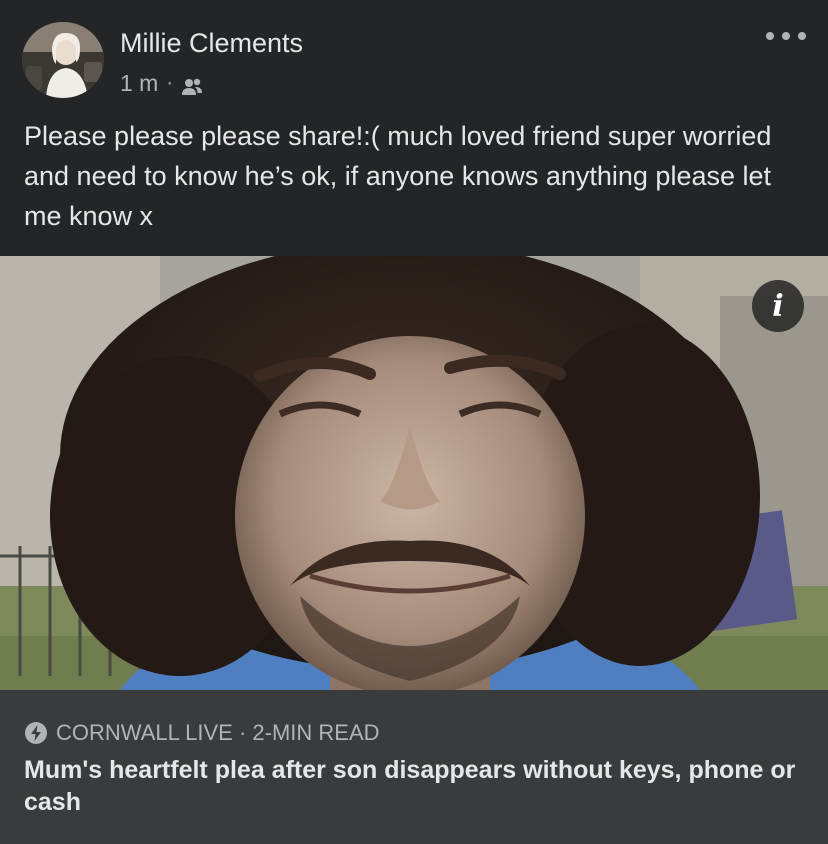 Image resolution: width=828 pixels, height=844 pixels. What do you see at coordinates (139, 83) in the screenshot?
I see `post-time: 1 m` at bounding box center [139, 83].